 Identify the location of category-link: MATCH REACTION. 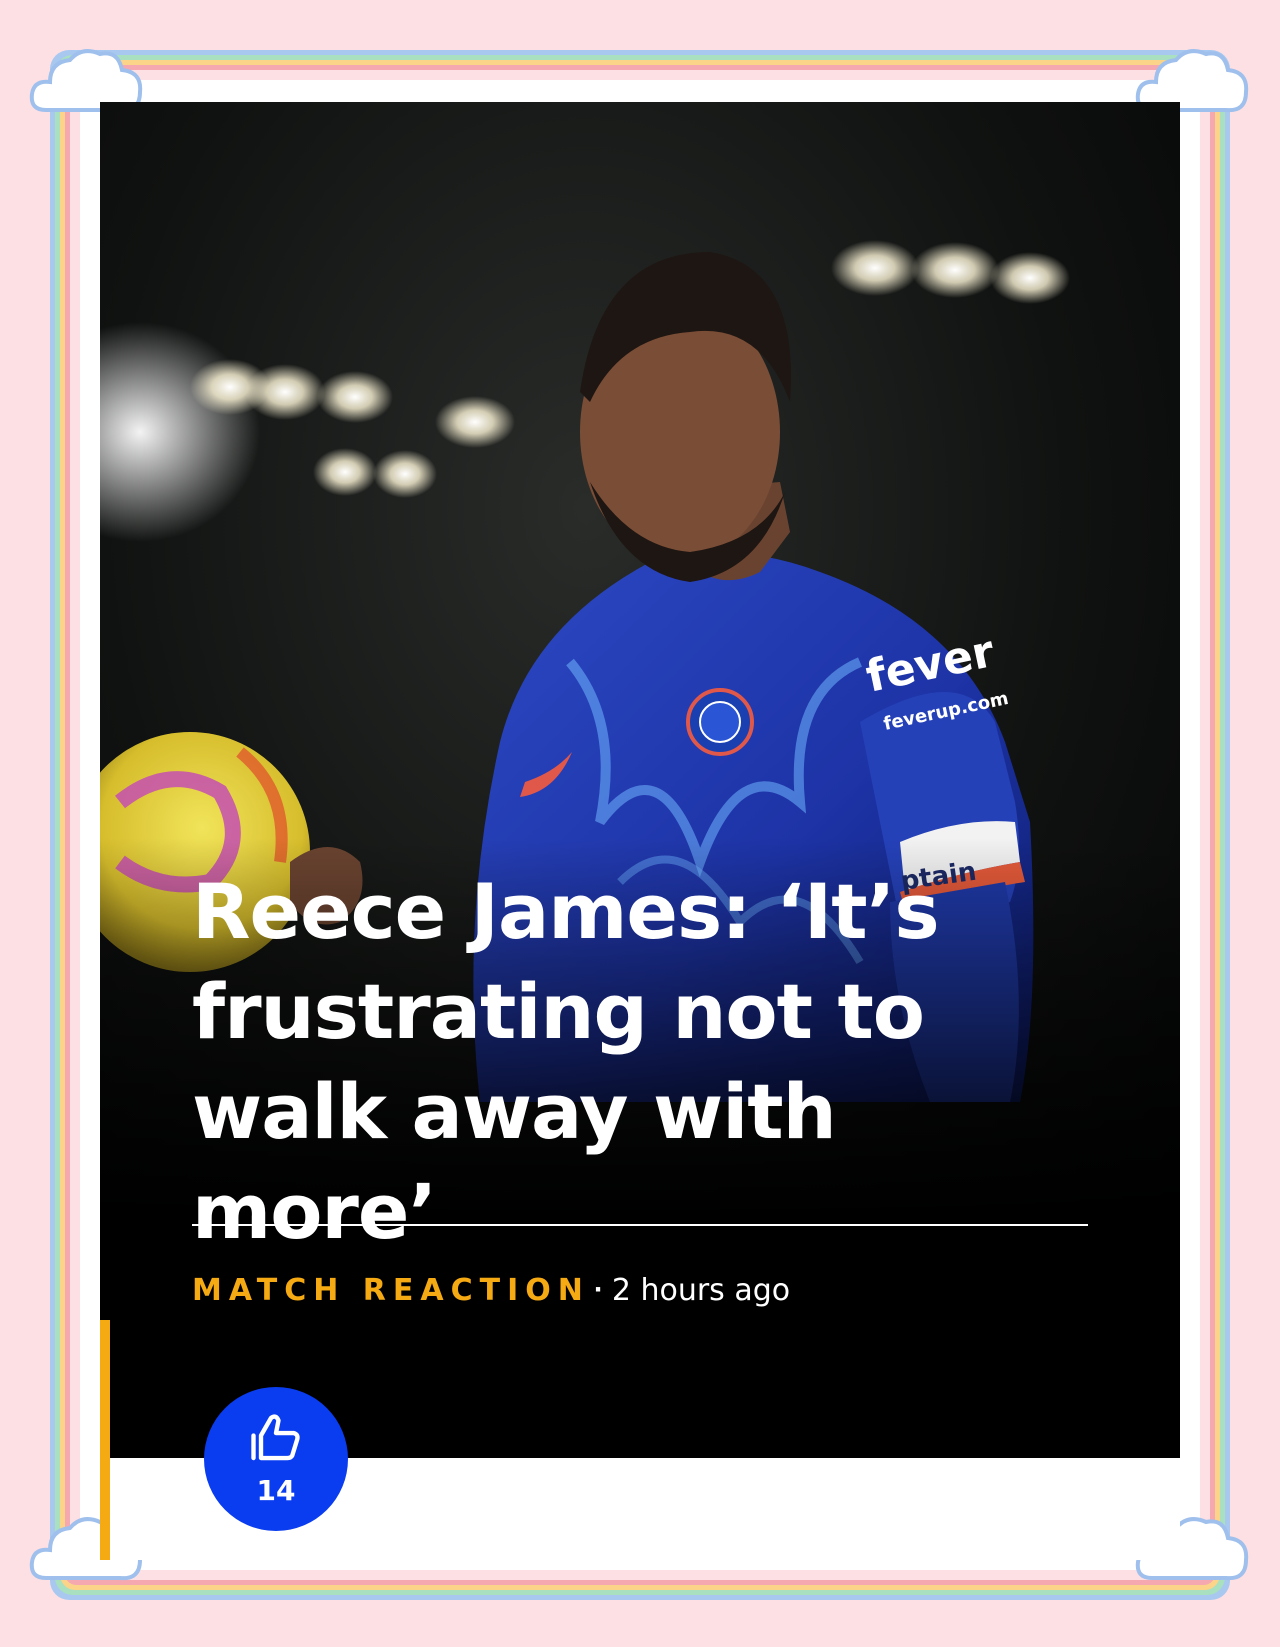
(391, 1290).